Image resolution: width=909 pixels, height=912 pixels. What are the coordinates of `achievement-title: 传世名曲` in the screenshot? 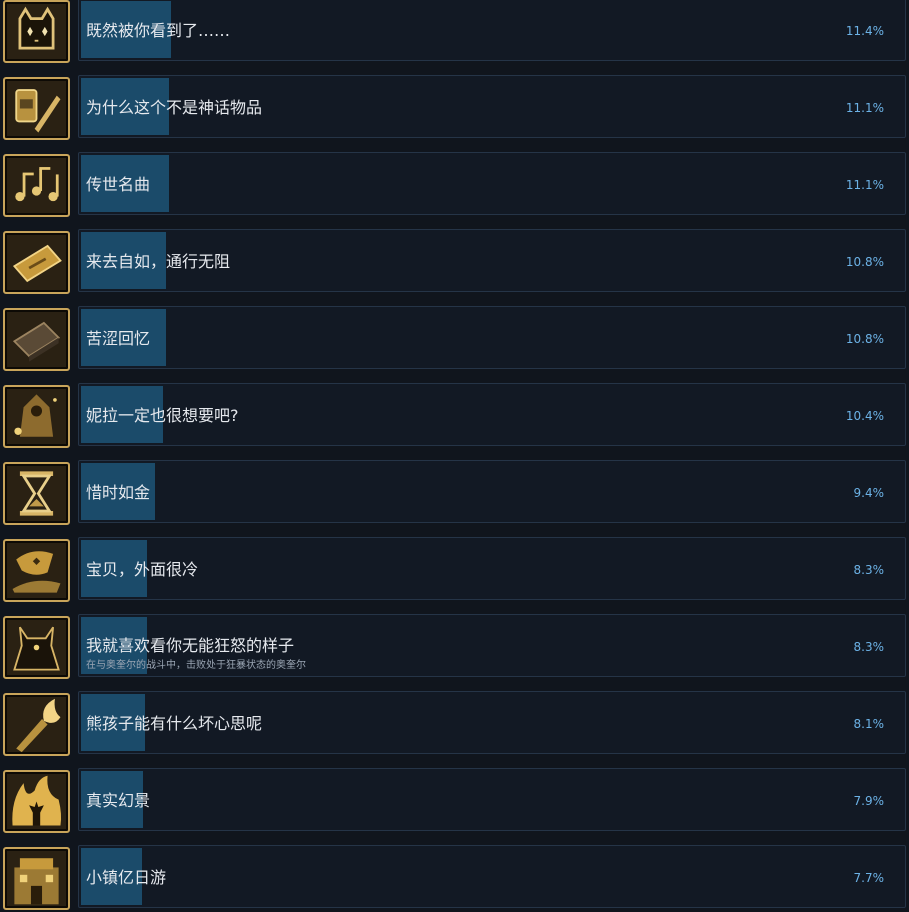 It's located at (118, 184).